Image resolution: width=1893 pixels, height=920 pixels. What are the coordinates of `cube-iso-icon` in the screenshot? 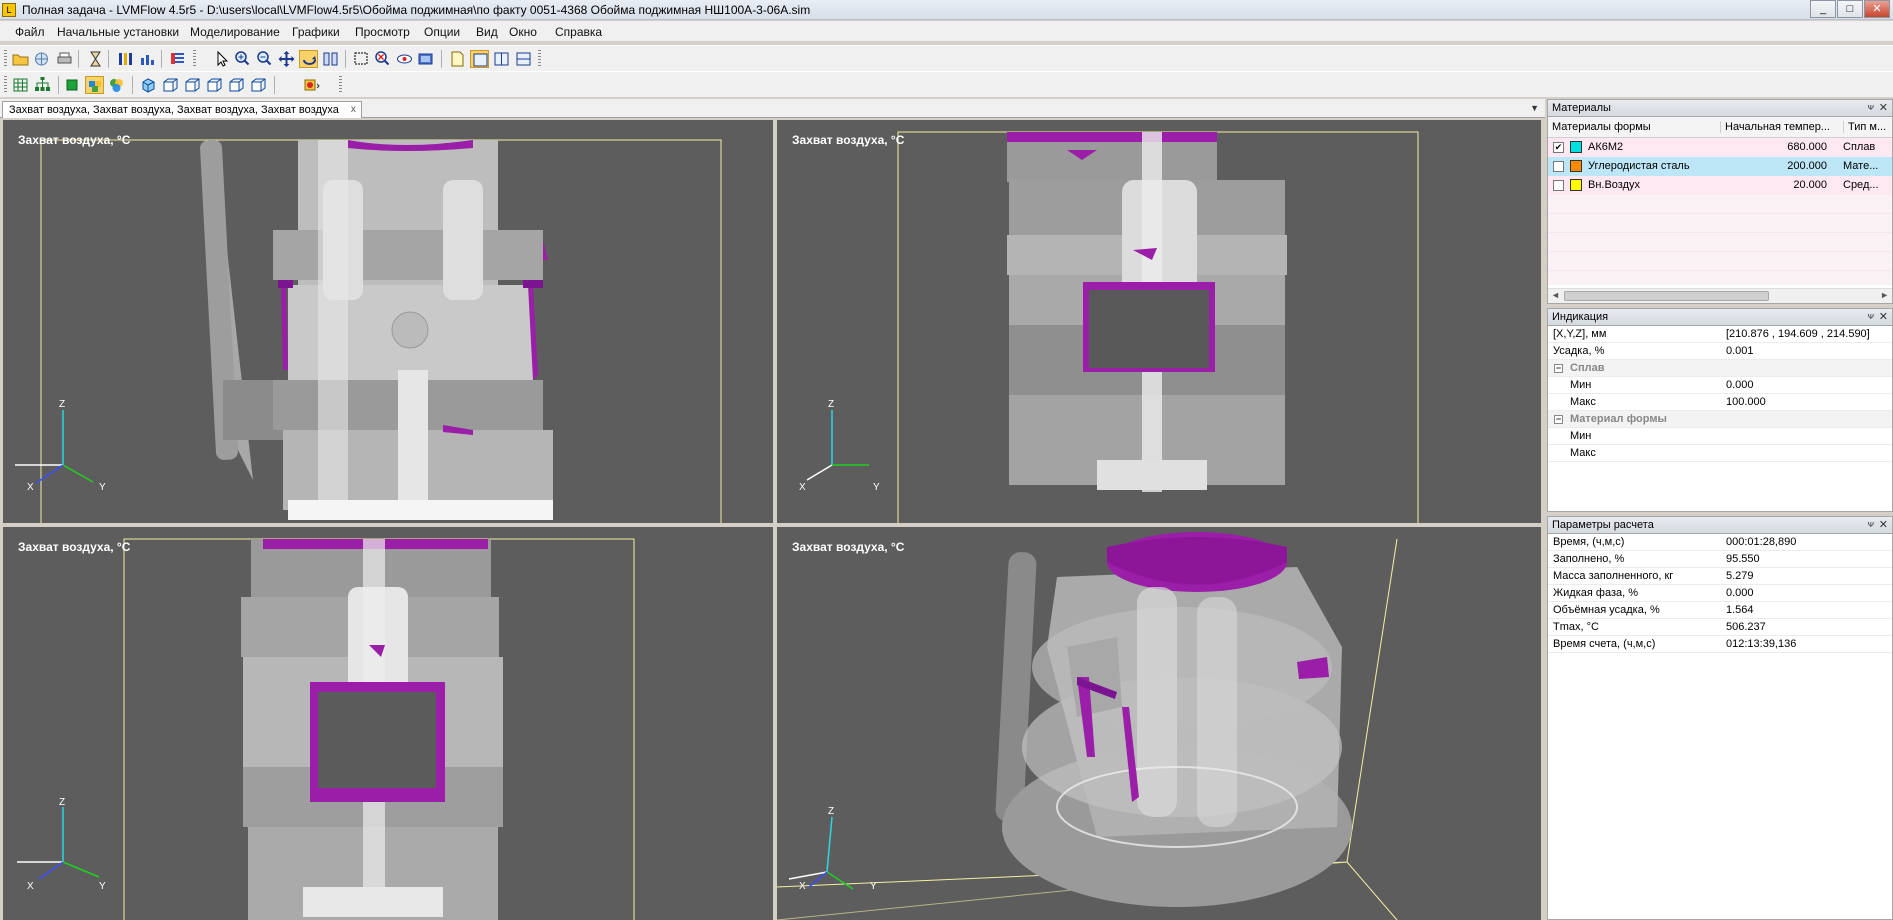 It's located at (236, 85).